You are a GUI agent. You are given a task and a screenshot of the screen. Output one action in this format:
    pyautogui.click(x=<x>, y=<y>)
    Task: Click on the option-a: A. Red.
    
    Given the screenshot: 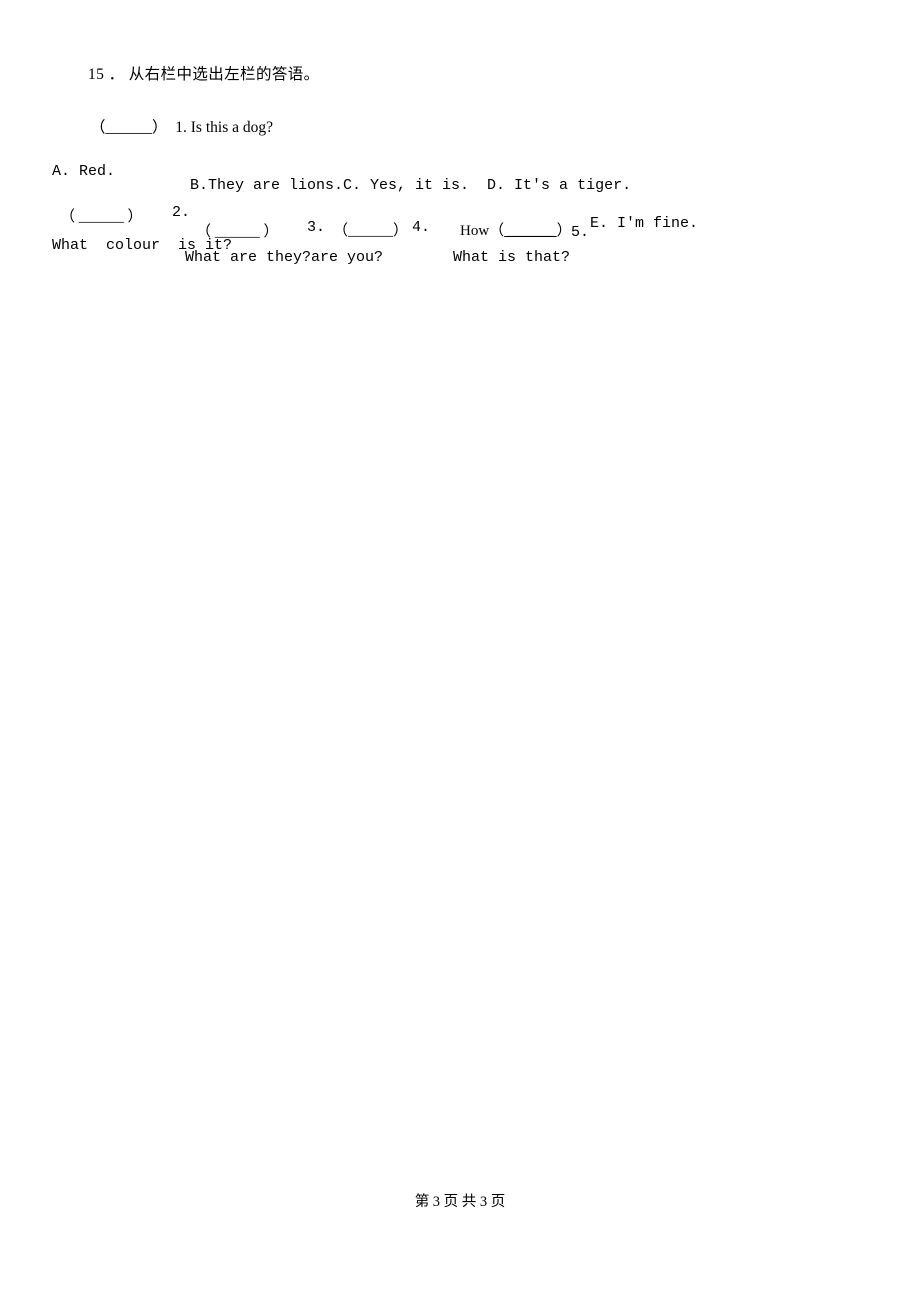 What is the action you would take?
    pyautogui.click(x=84, y=171)
    